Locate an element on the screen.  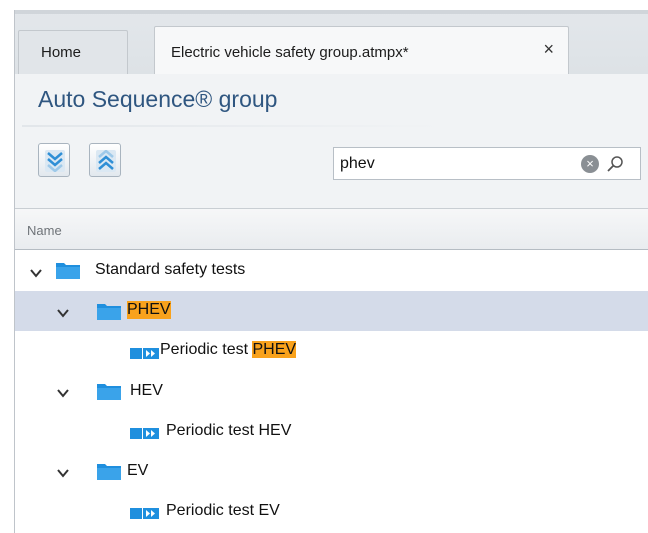
column-header-name: Name is located at coordinates (331, 229).